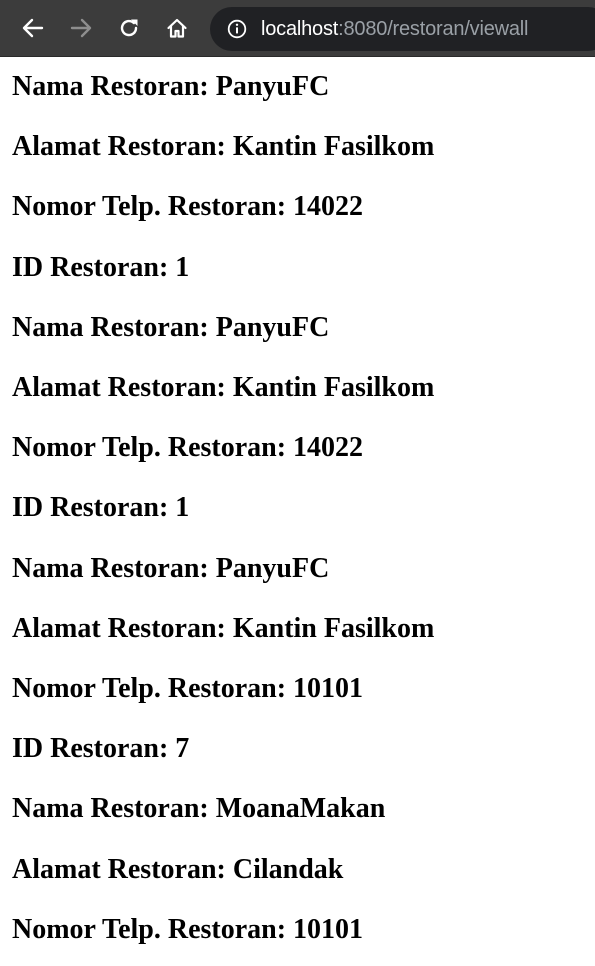 The image size is (595, 966). I want to click on reload-button, so click(129, 28).